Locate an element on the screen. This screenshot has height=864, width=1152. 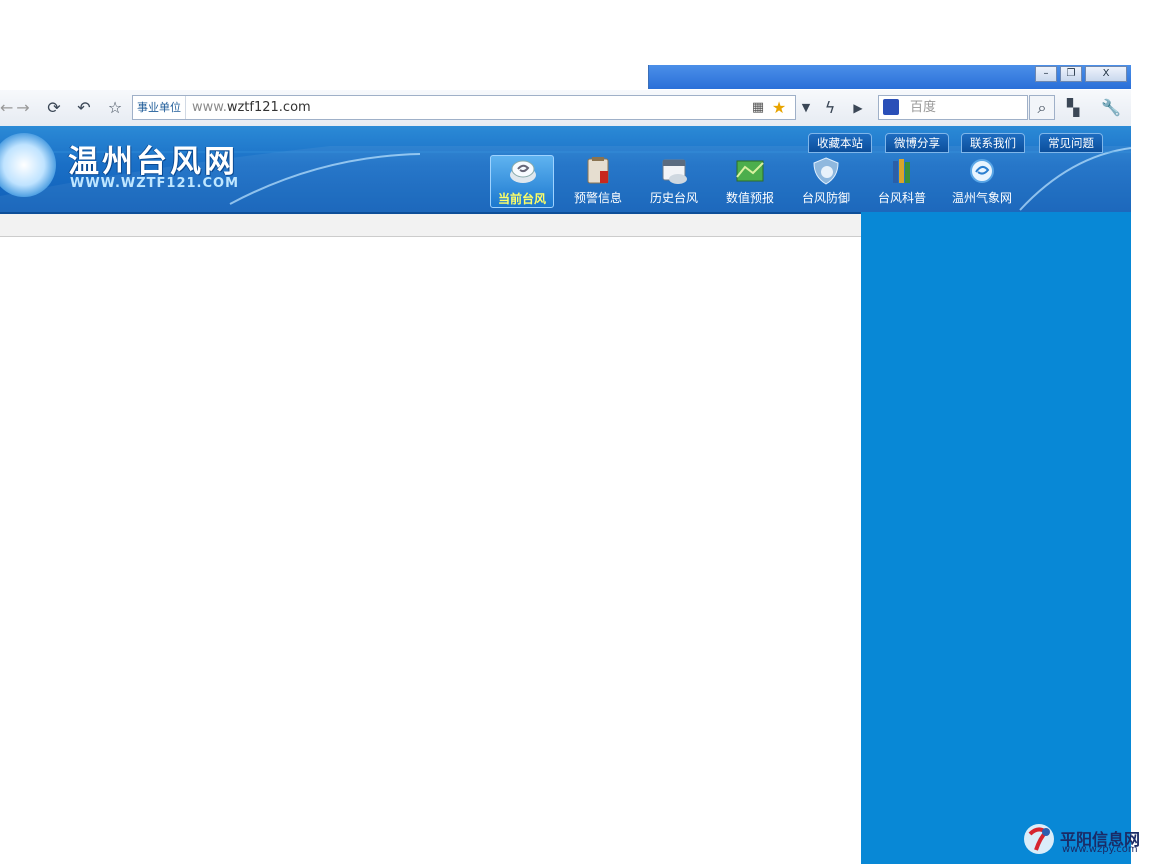
nav-label: 温州气象网 is located at coordinates (981, 198).